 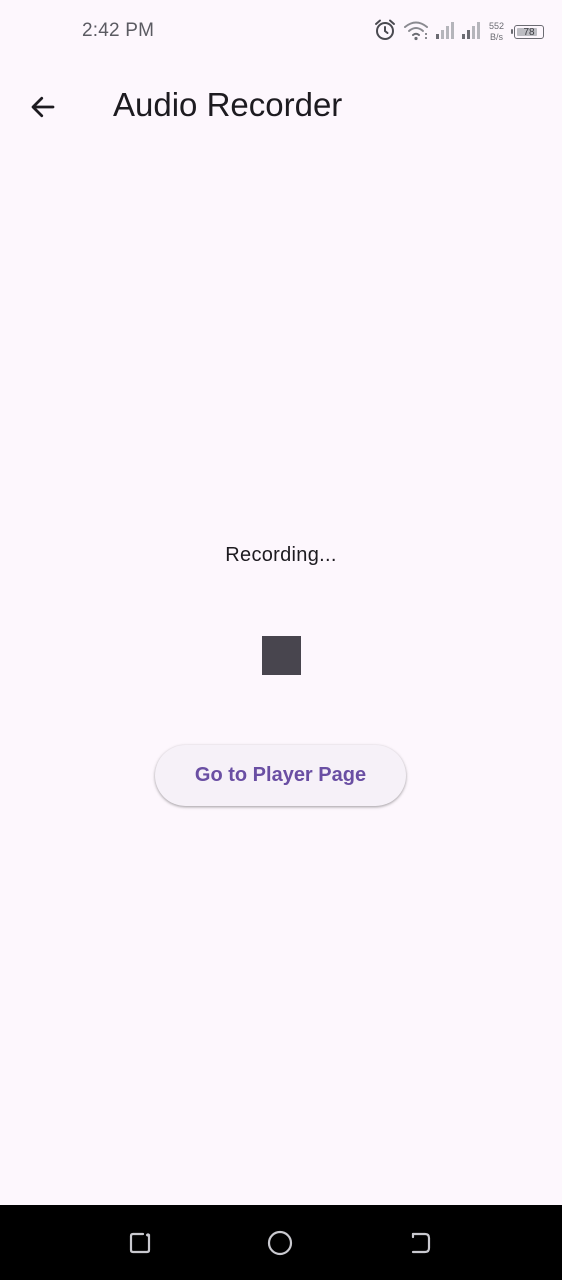 I want to click on go-to-player-page-button: Go to Player Page, so click(x=280, y=775).